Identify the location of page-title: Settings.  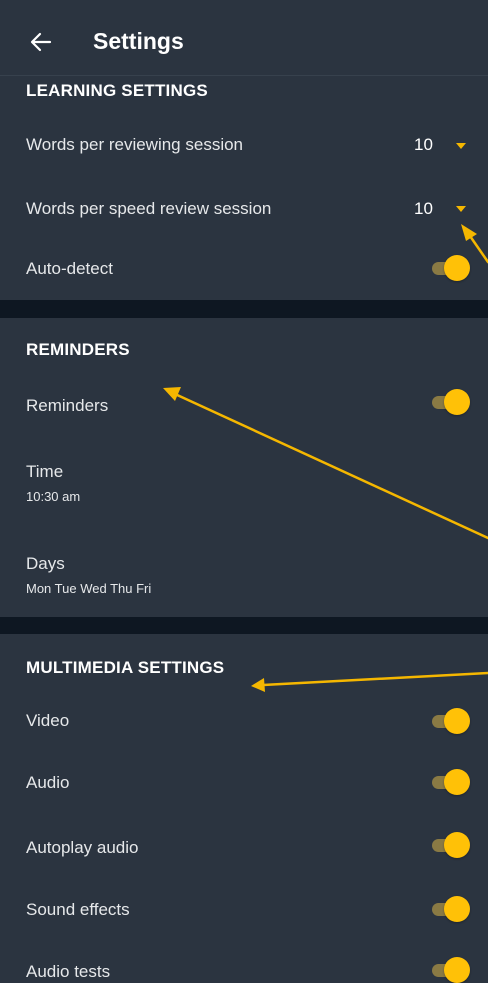
(138, 41).